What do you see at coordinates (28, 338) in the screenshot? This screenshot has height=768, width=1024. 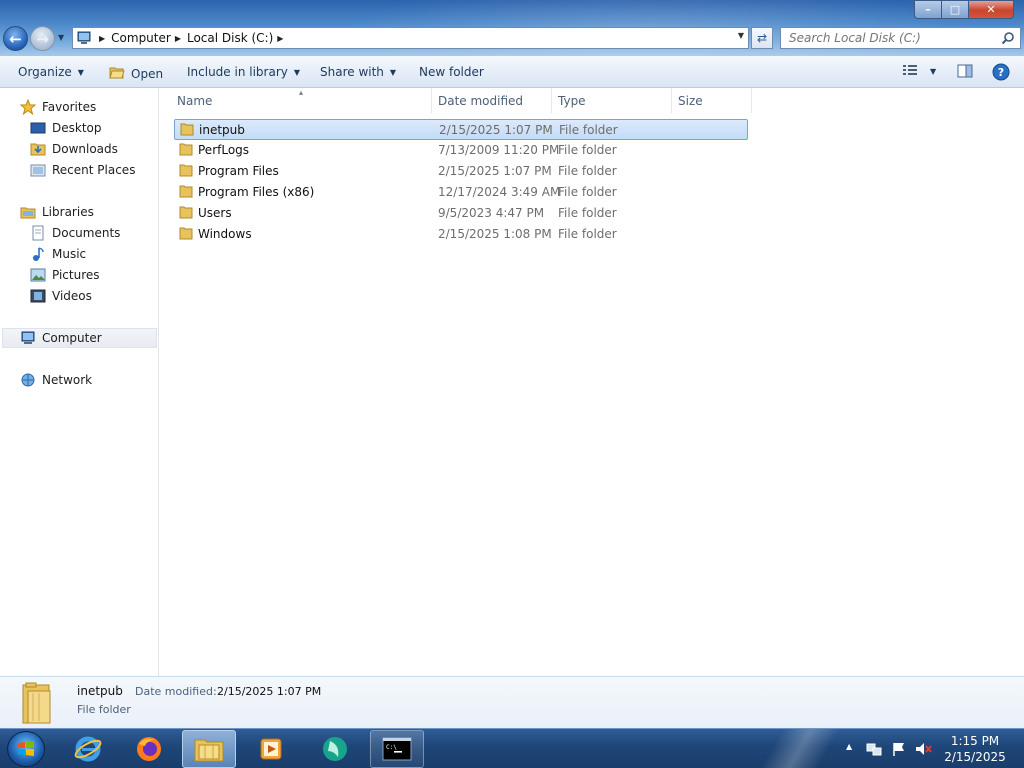 I see `computer-icon` at bounding box center [28, 338].